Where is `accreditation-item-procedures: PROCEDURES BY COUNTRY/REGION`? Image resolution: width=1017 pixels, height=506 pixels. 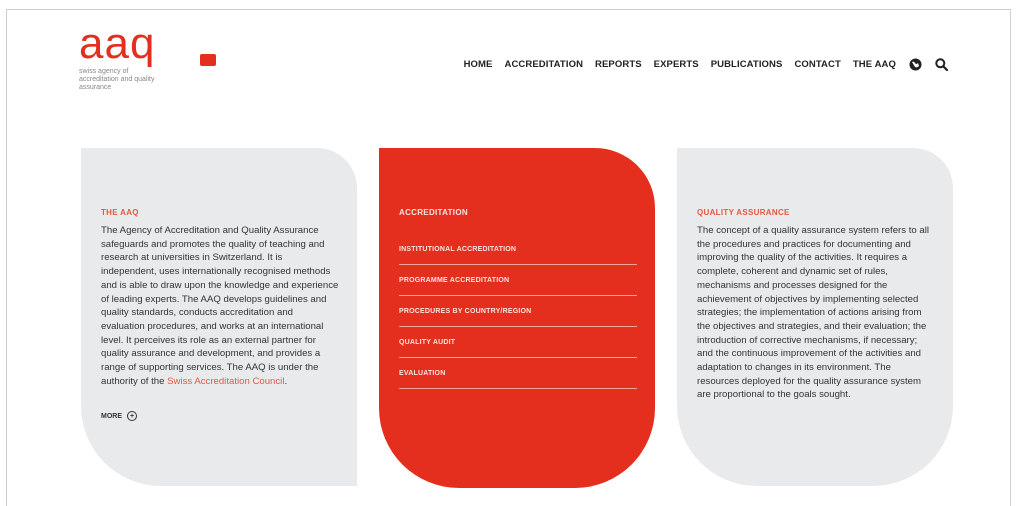 accreditation-item-procedures: PROCEDURES BY COUNTRY/REGION is located at coordinates (518, 311).